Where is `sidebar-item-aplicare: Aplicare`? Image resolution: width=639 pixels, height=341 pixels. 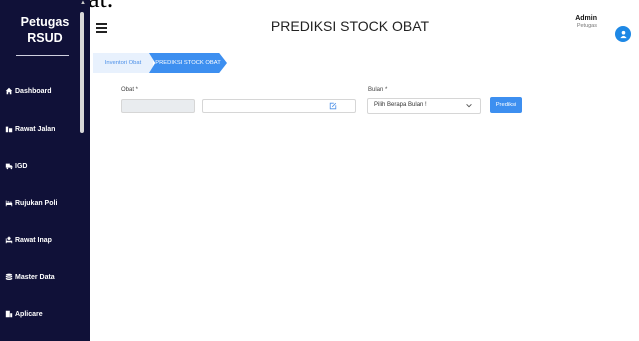
sidebar-item-aplicare: Aplicare is located at coordinates (24, 314).